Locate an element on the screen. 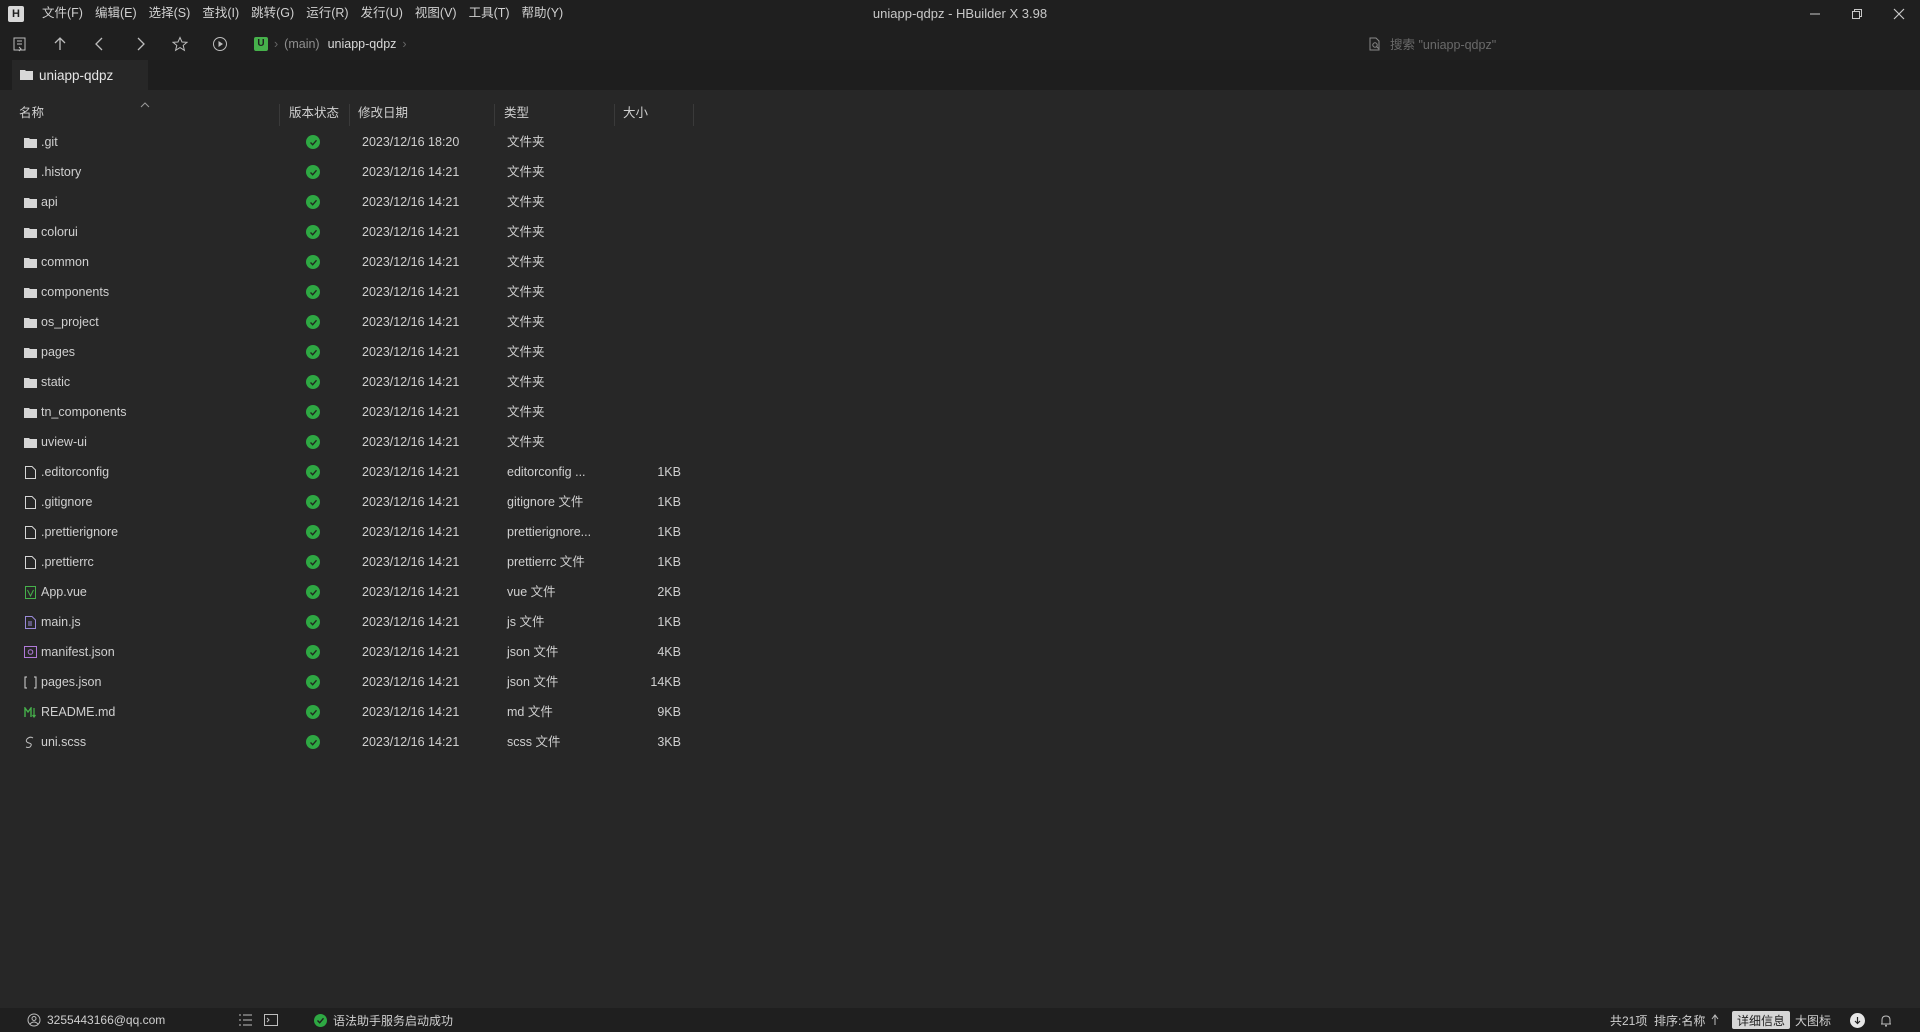  outline-button is located at coordinates (245, 1020).